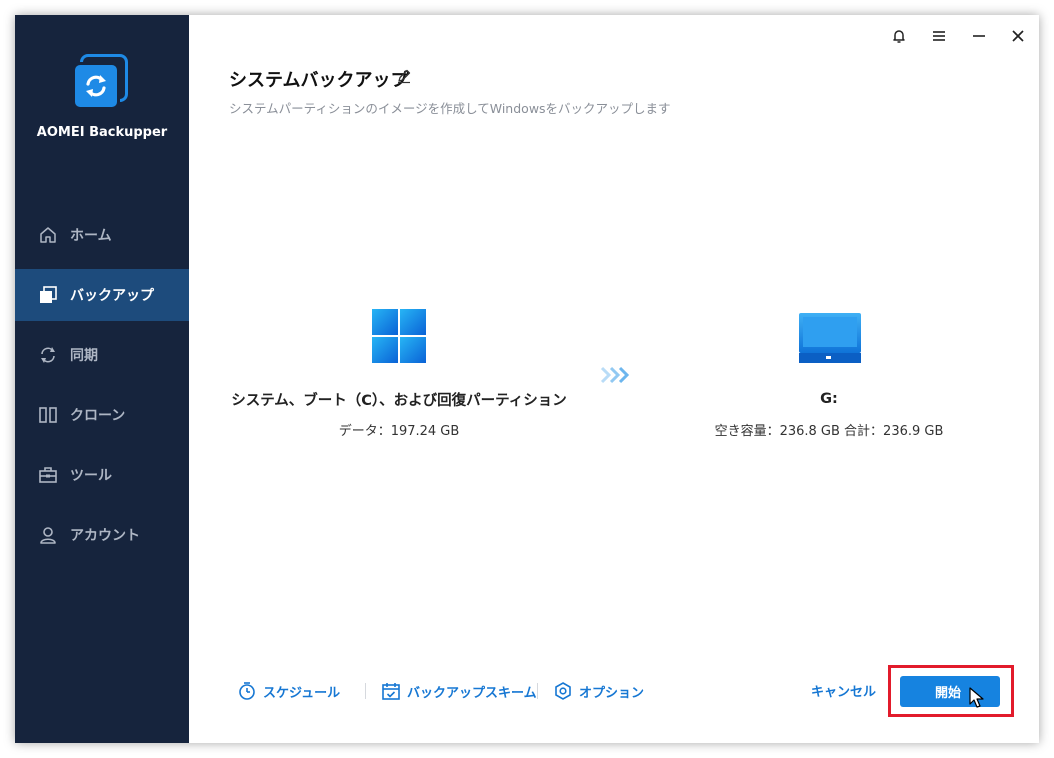 This screenshot has height=758, width=1054. What do you see at coordinates (450, 108) in the screenshot?
I see `page-subtitle: システムパーティションのイメージを作成してWindowsをバックアップします` at bounding box center [450, 108].